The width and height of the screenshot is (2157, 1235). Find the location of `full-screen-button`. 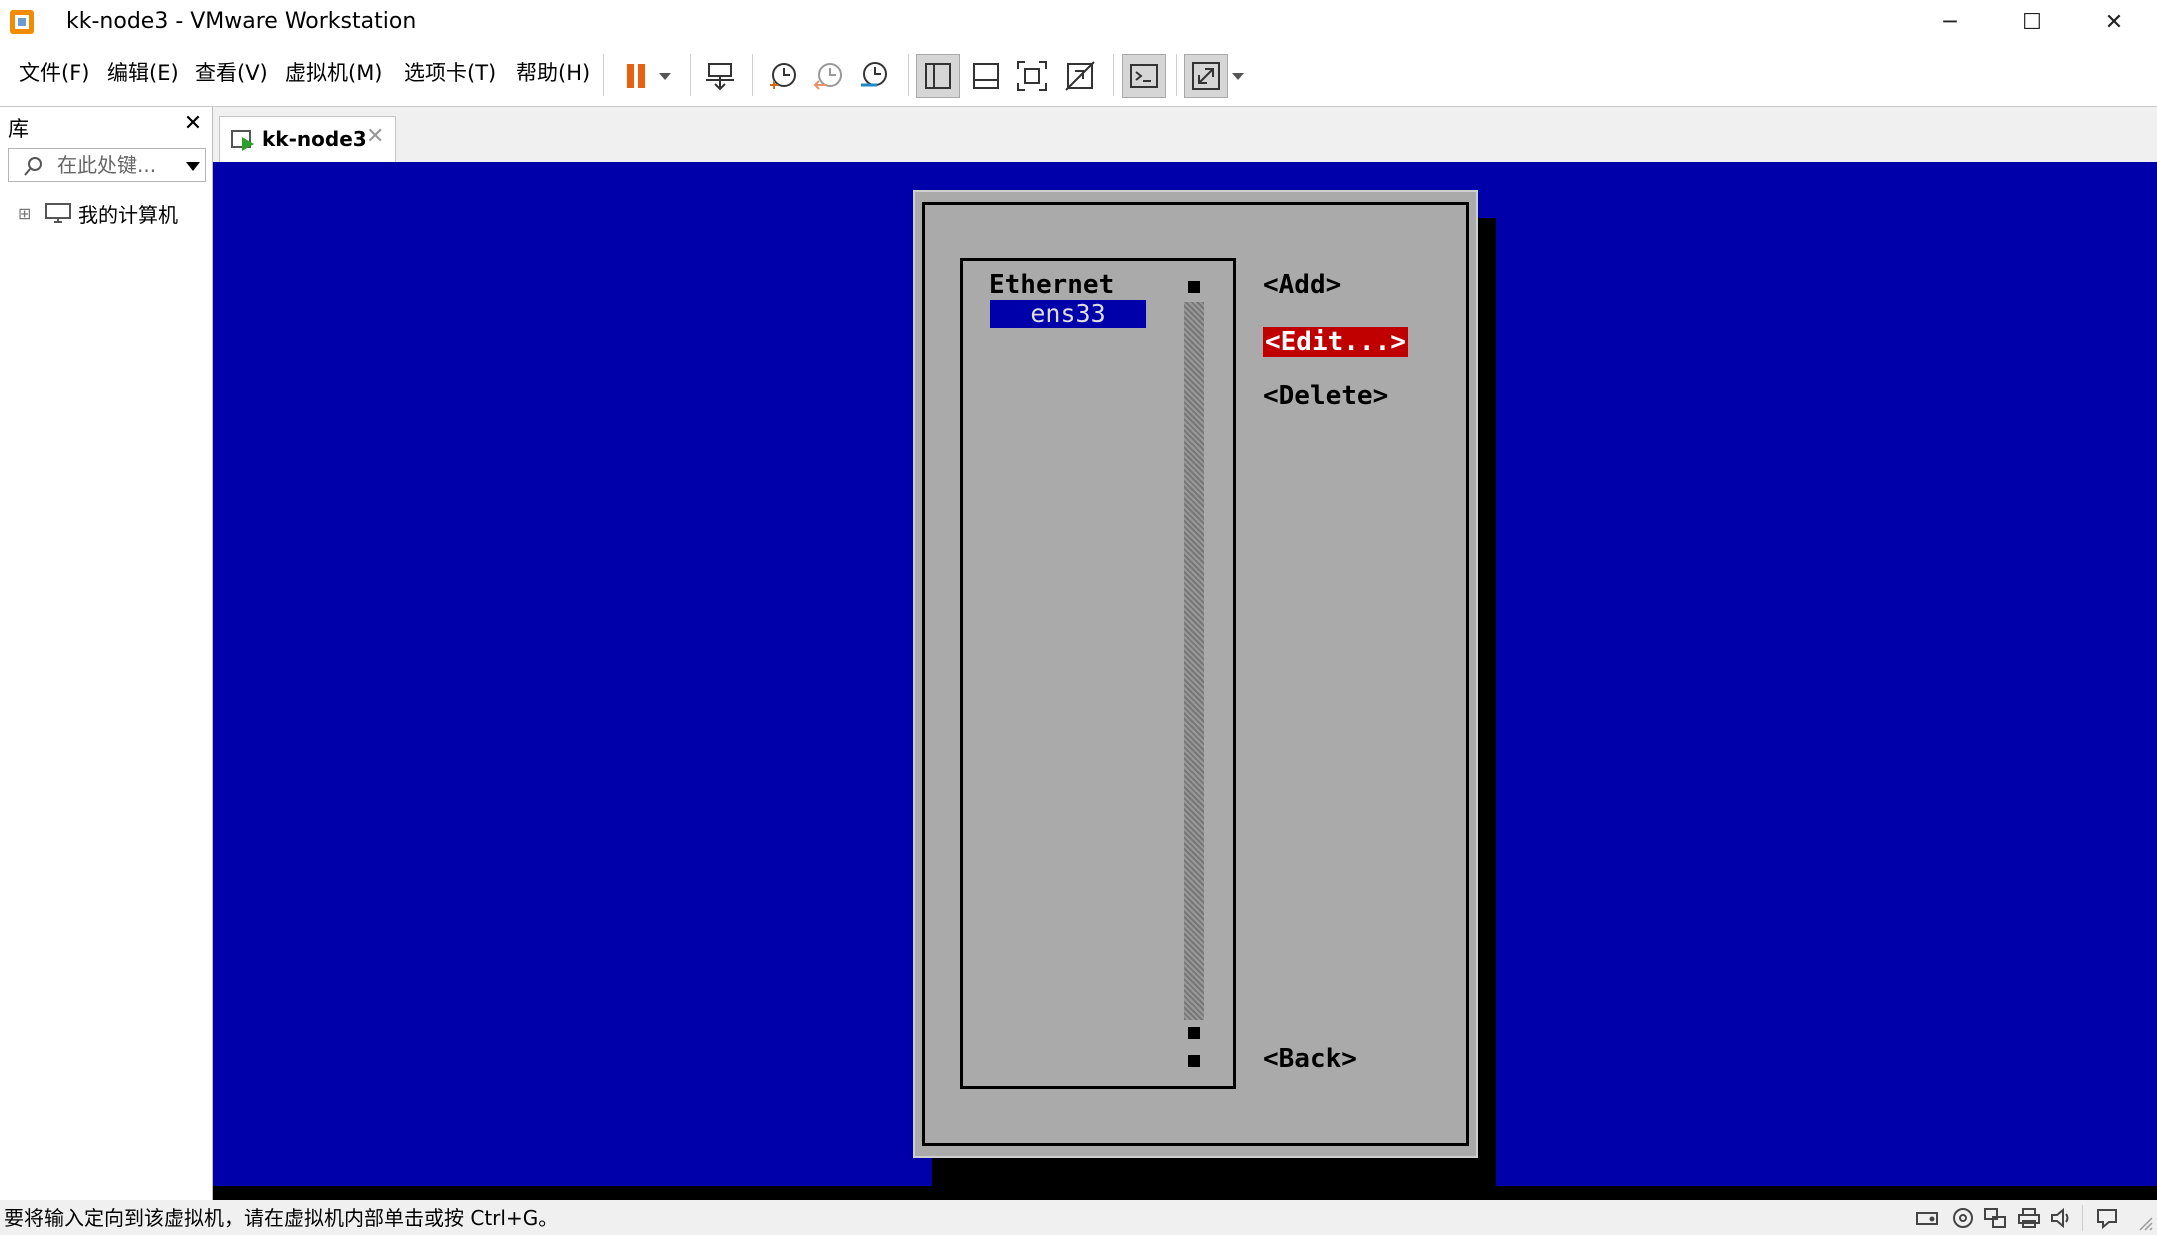

full-screen-button is located at coordinates (1032, 76).